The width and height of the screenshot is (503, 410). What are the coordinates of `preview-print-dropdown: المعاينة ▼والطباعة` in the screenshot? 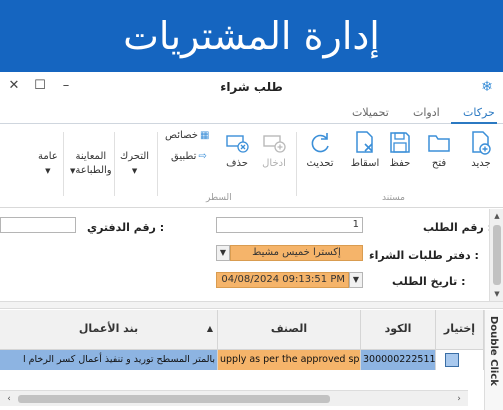 It's located at (91, 164).